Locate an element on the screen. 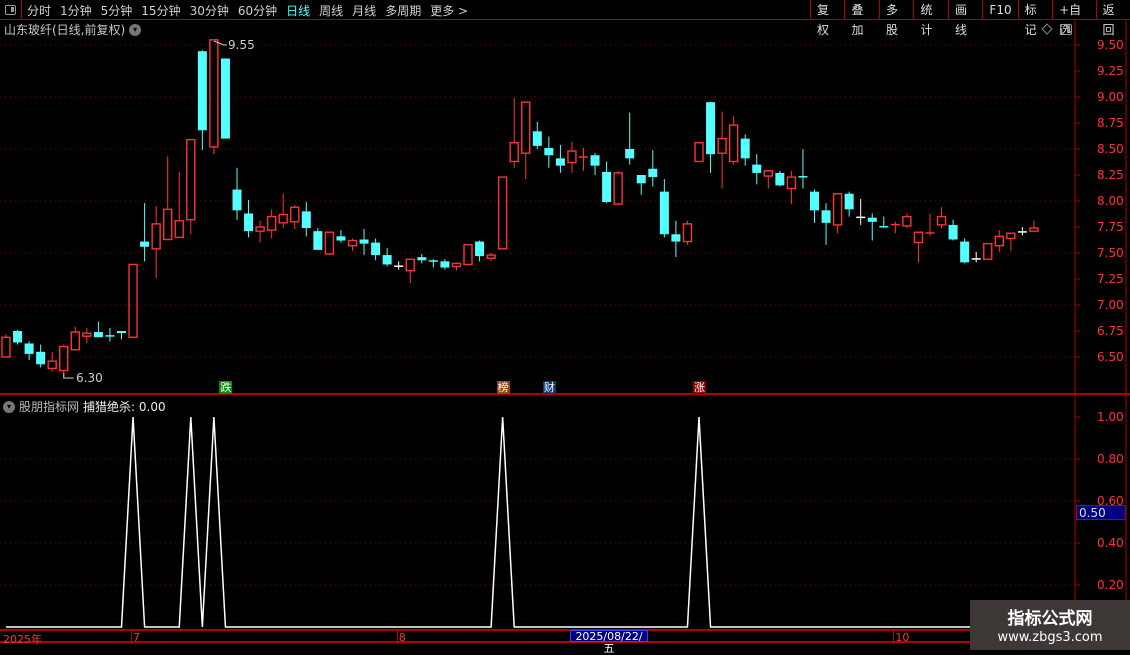  low-arrow-icon is located at coordinates (68, 376).